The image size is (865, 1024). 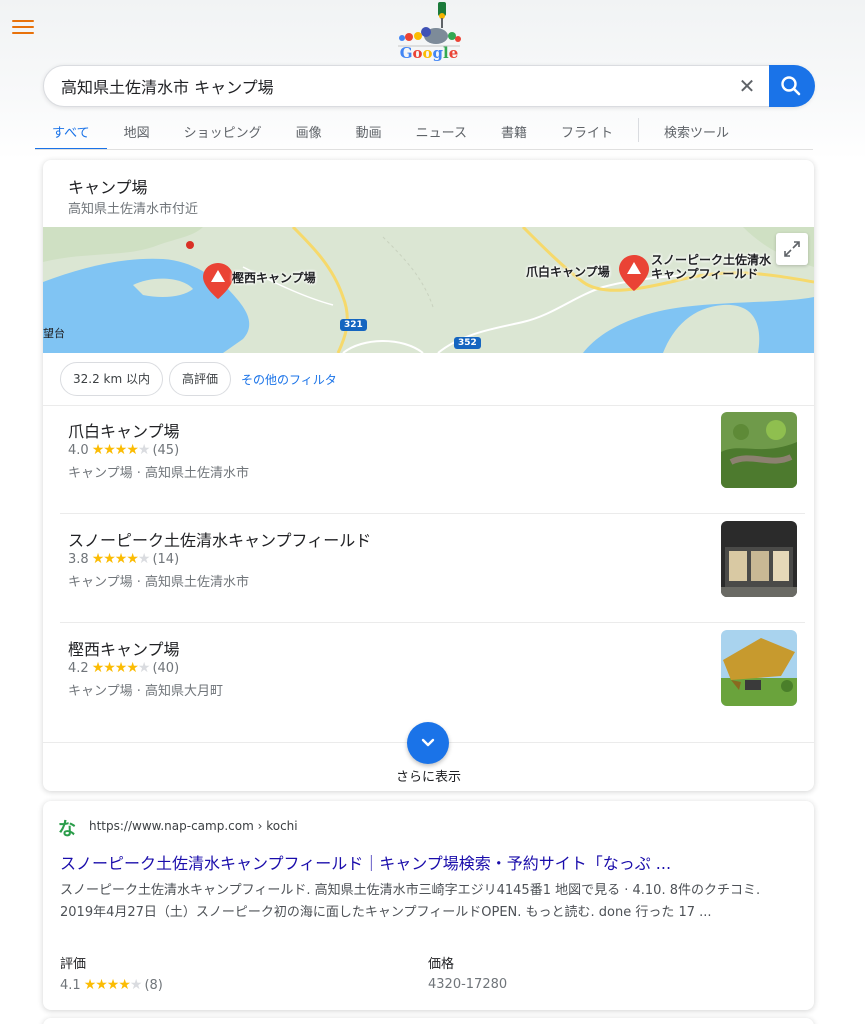 What do you see at coordinates (220, 540) in the screenshot?
I see `result-name: スノーピーク土佐清水キャンプフィールド` at bounding box center [220, 540].